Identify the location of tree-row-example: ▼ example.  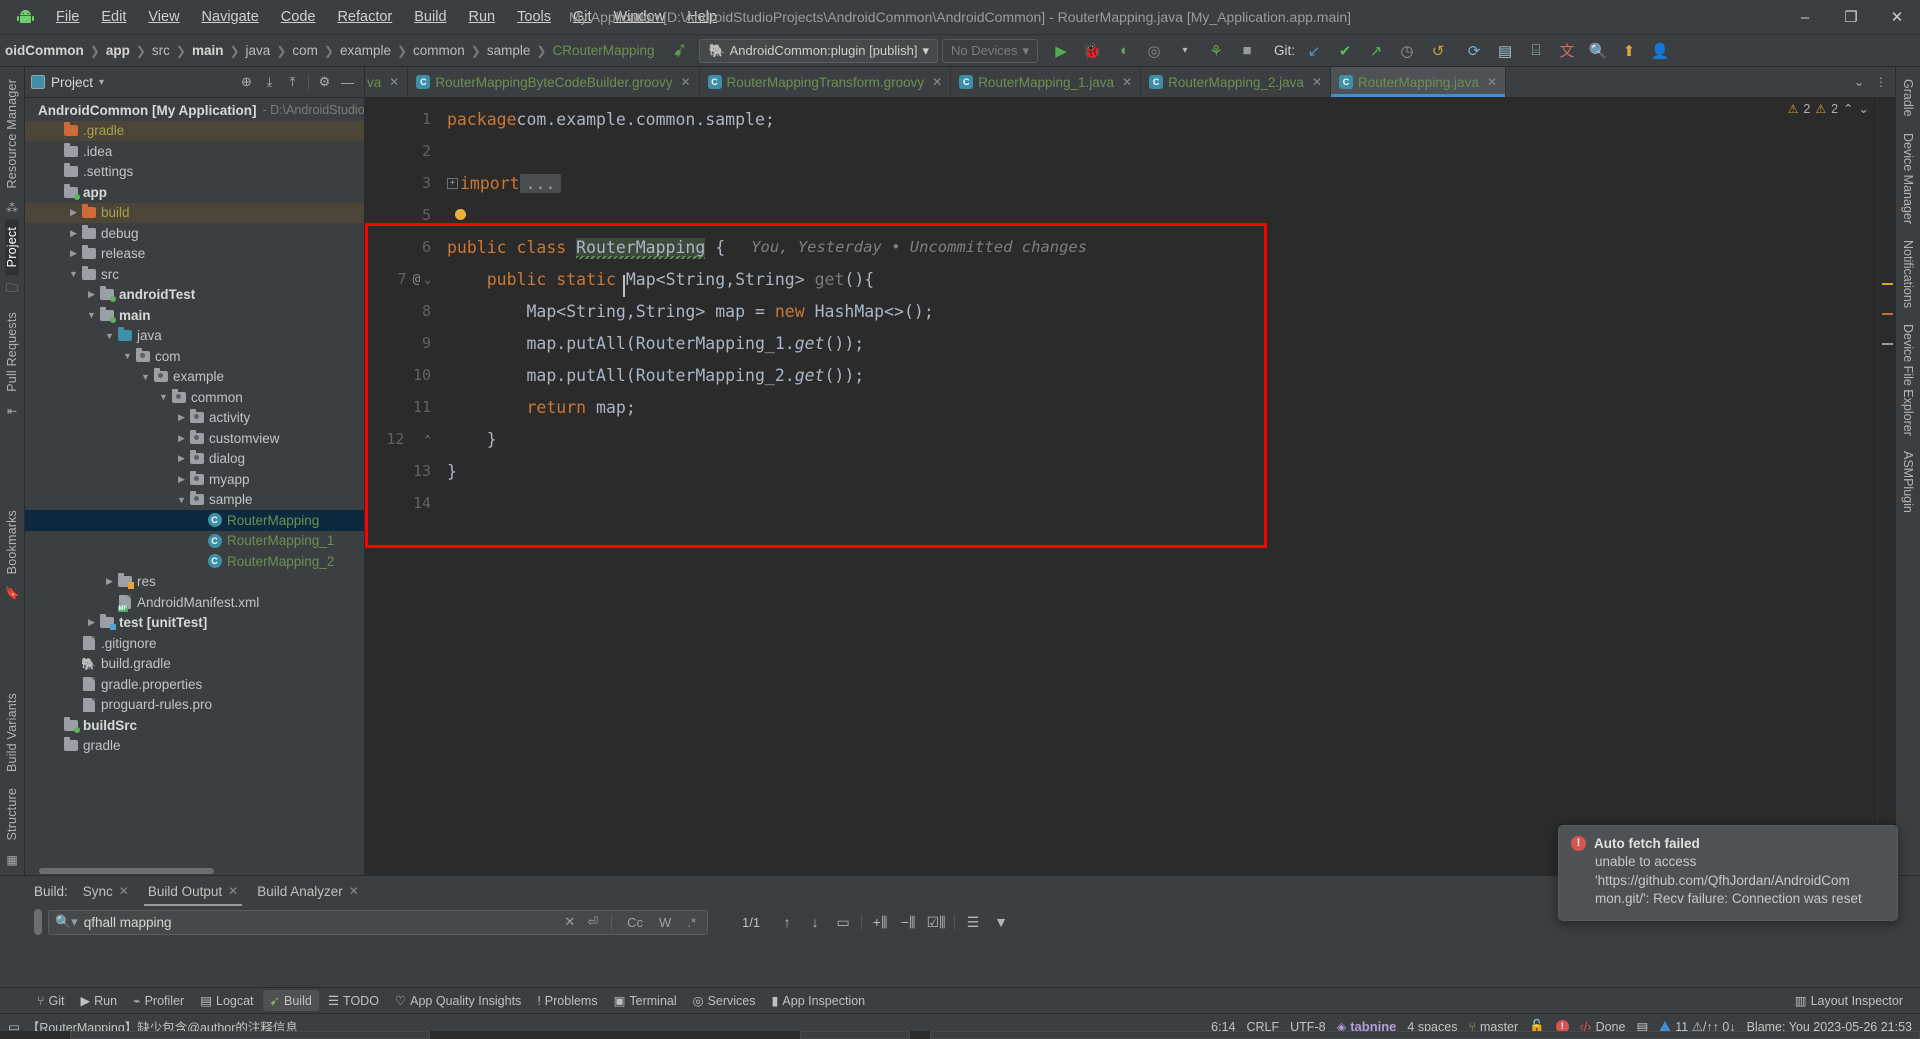
(194, 377).